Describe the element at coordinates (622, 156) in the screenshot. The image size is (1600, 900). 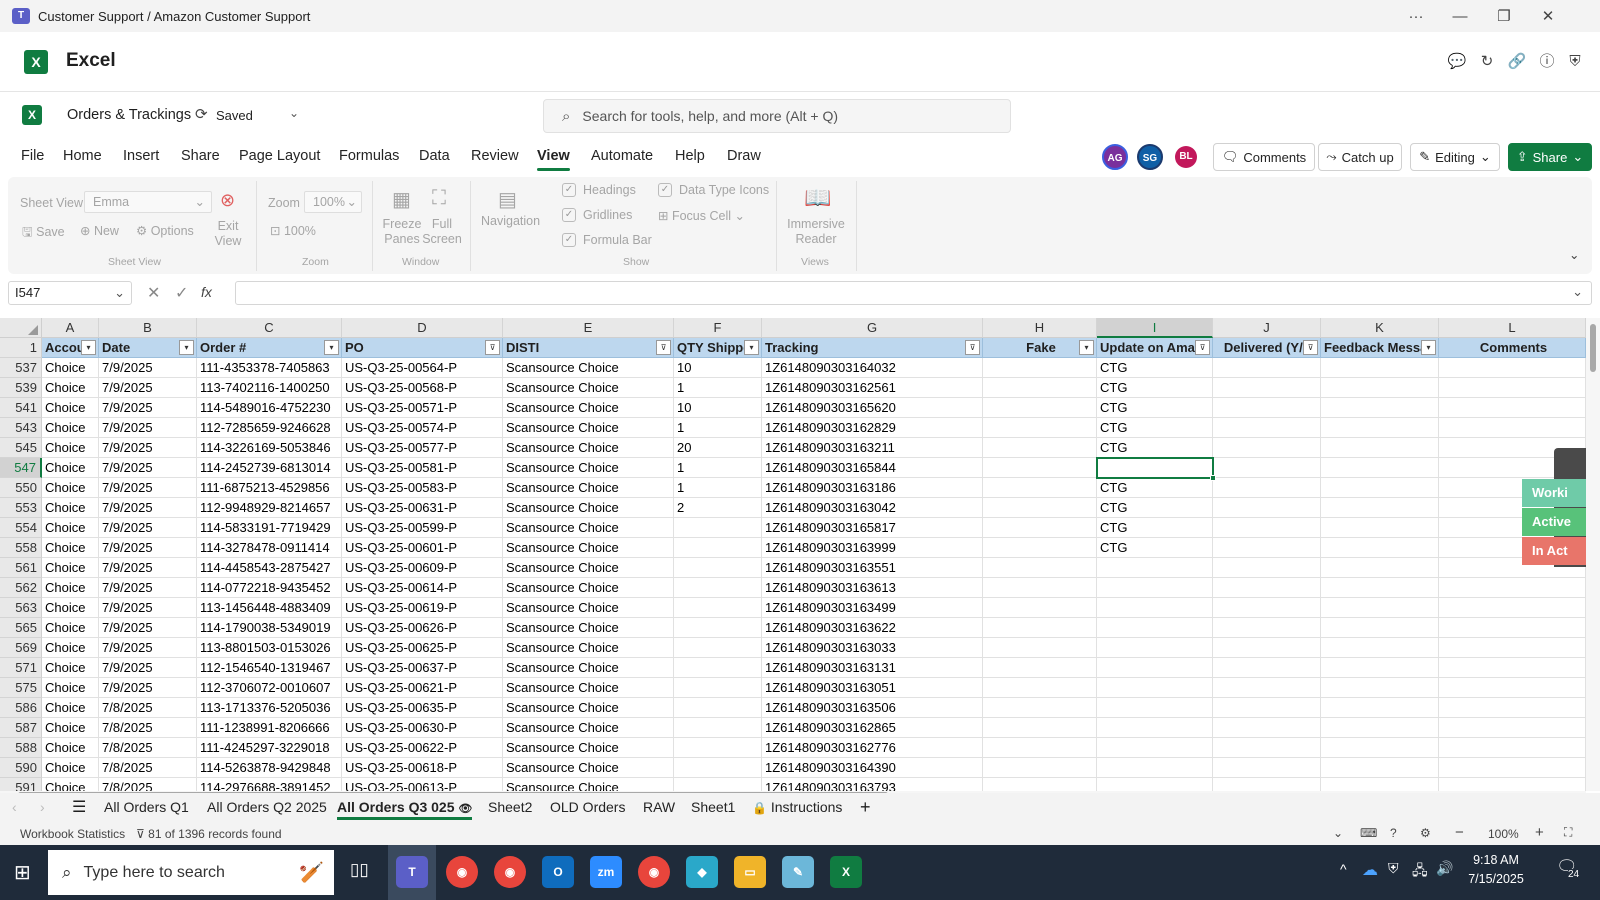
I see `menu-automate: Automate` at that location.